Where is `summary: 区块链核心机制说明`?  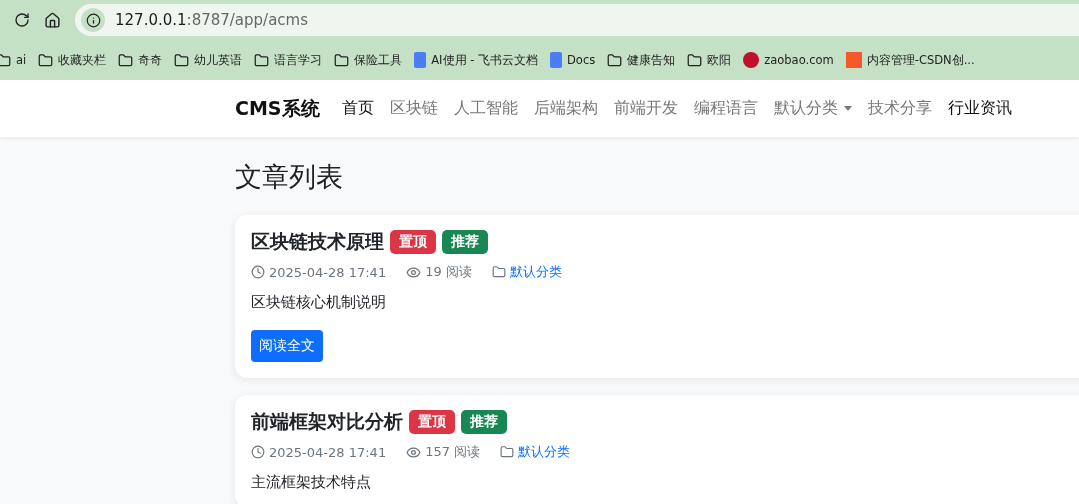 summary: 区块链核心机制说明 is located at coordinates (319, 302).